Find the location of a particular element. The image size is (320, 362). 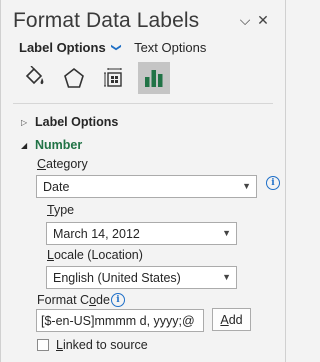

pane-options-button: ⌵ is located at coordinates (245, 20).